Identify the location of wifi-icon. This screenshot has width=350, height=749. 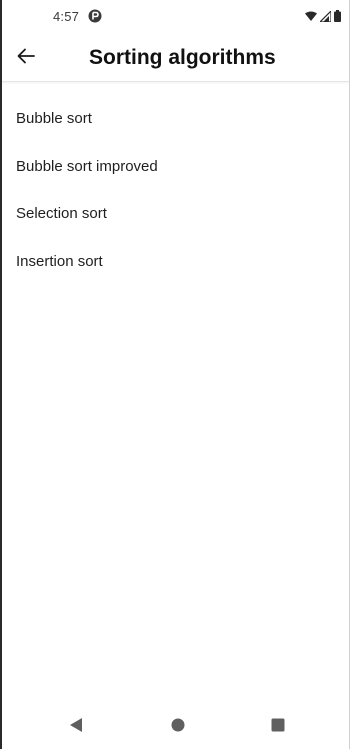
(311, 16).